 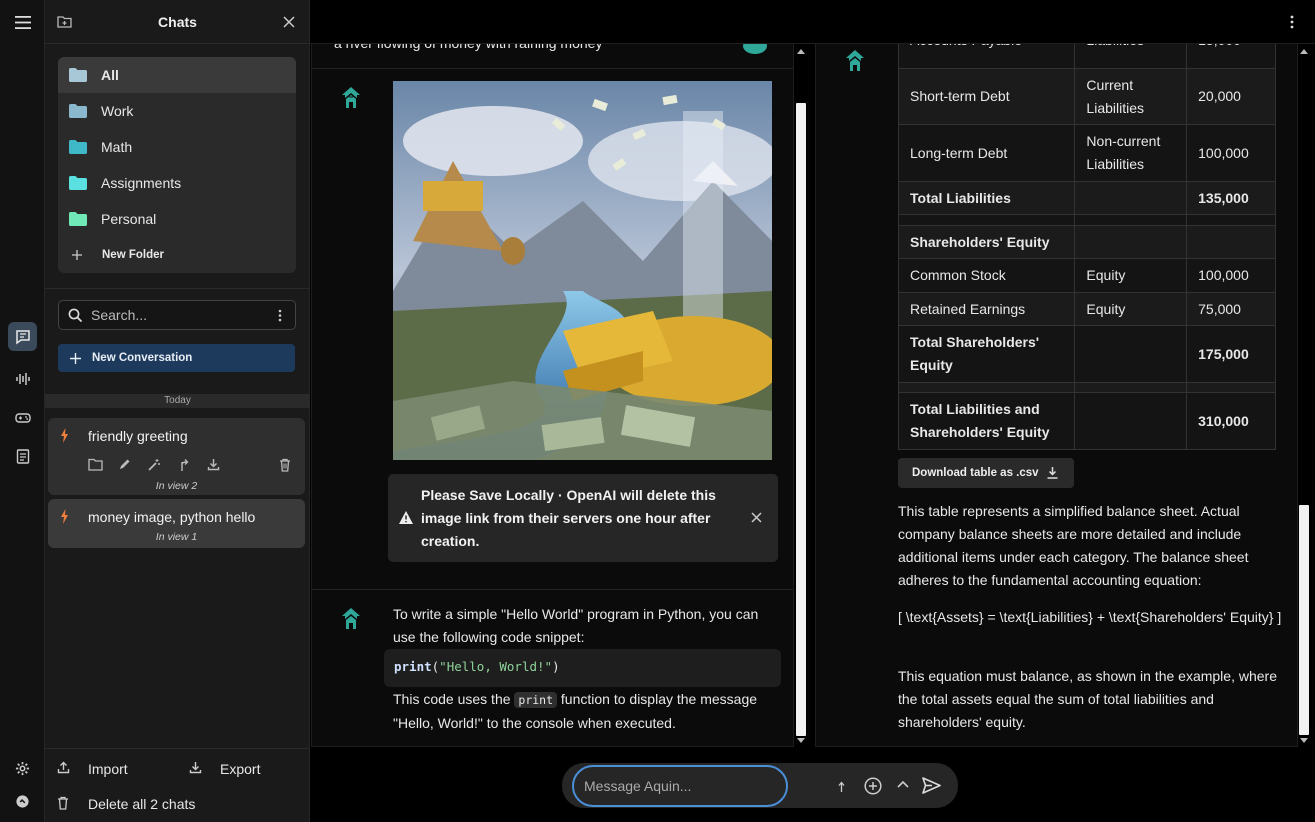 What do you see at coordinates (1131, 56) in the screenshot?
I see `table-cell: Liabilities` at bounding box center [1131, 56].